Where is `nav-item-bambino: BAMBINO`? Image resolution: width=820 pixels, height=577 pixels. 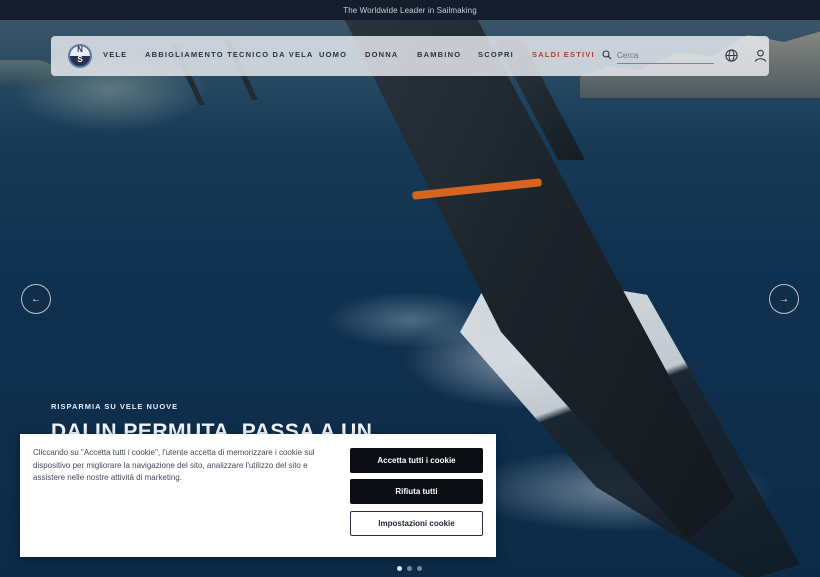
nav-item-bambino: BAMBINO is located at coordinates (439, 54).